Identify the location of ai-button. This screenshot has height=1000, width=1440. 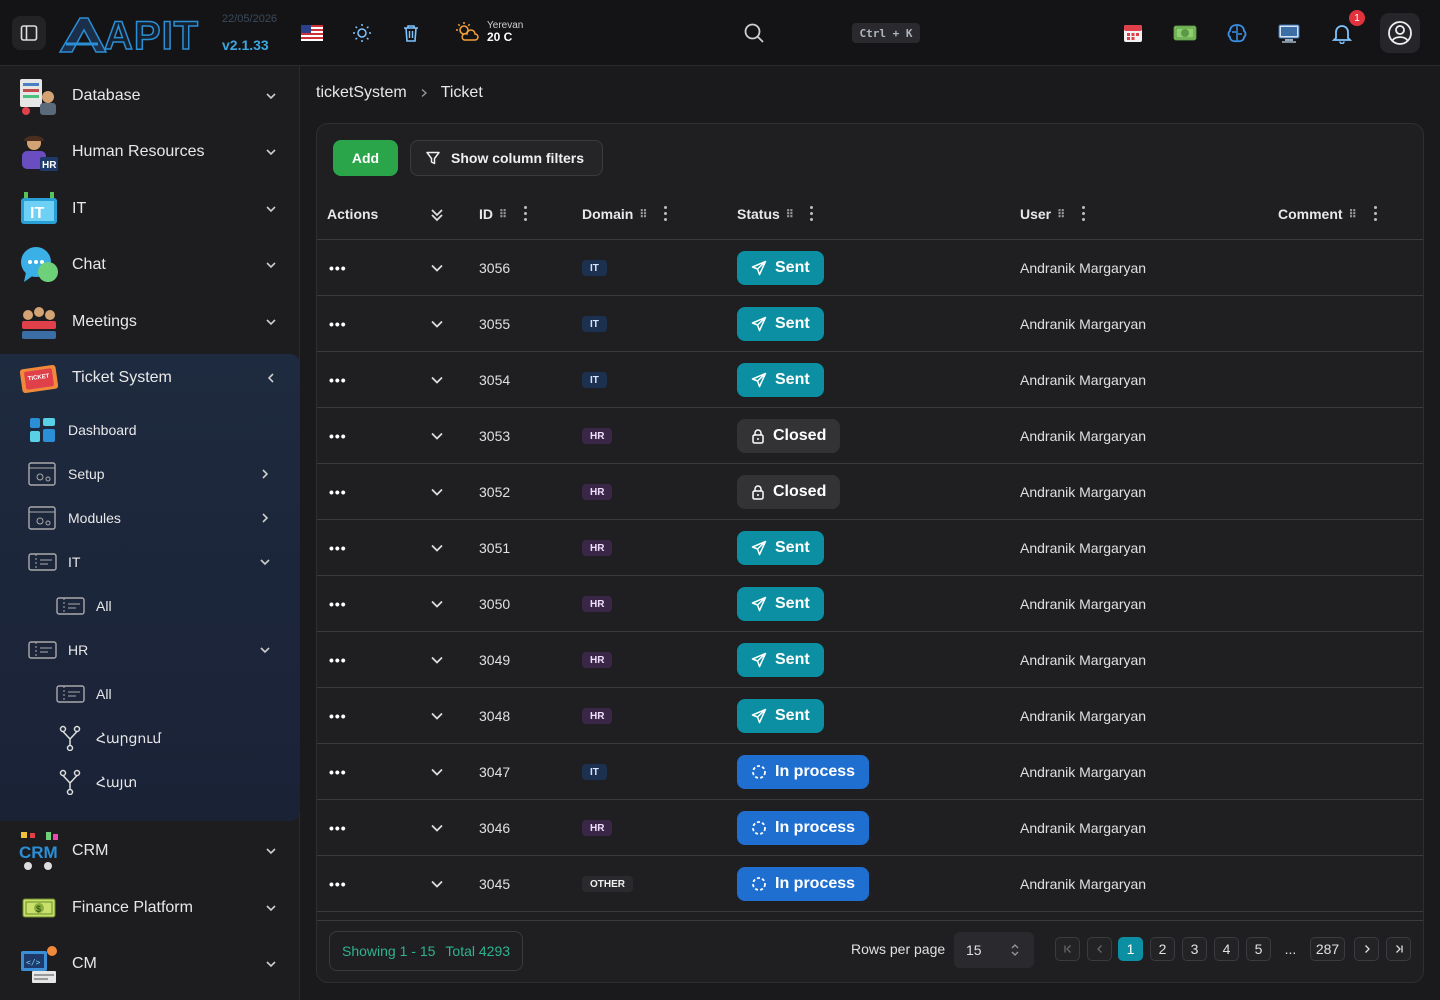
(1237, 33).